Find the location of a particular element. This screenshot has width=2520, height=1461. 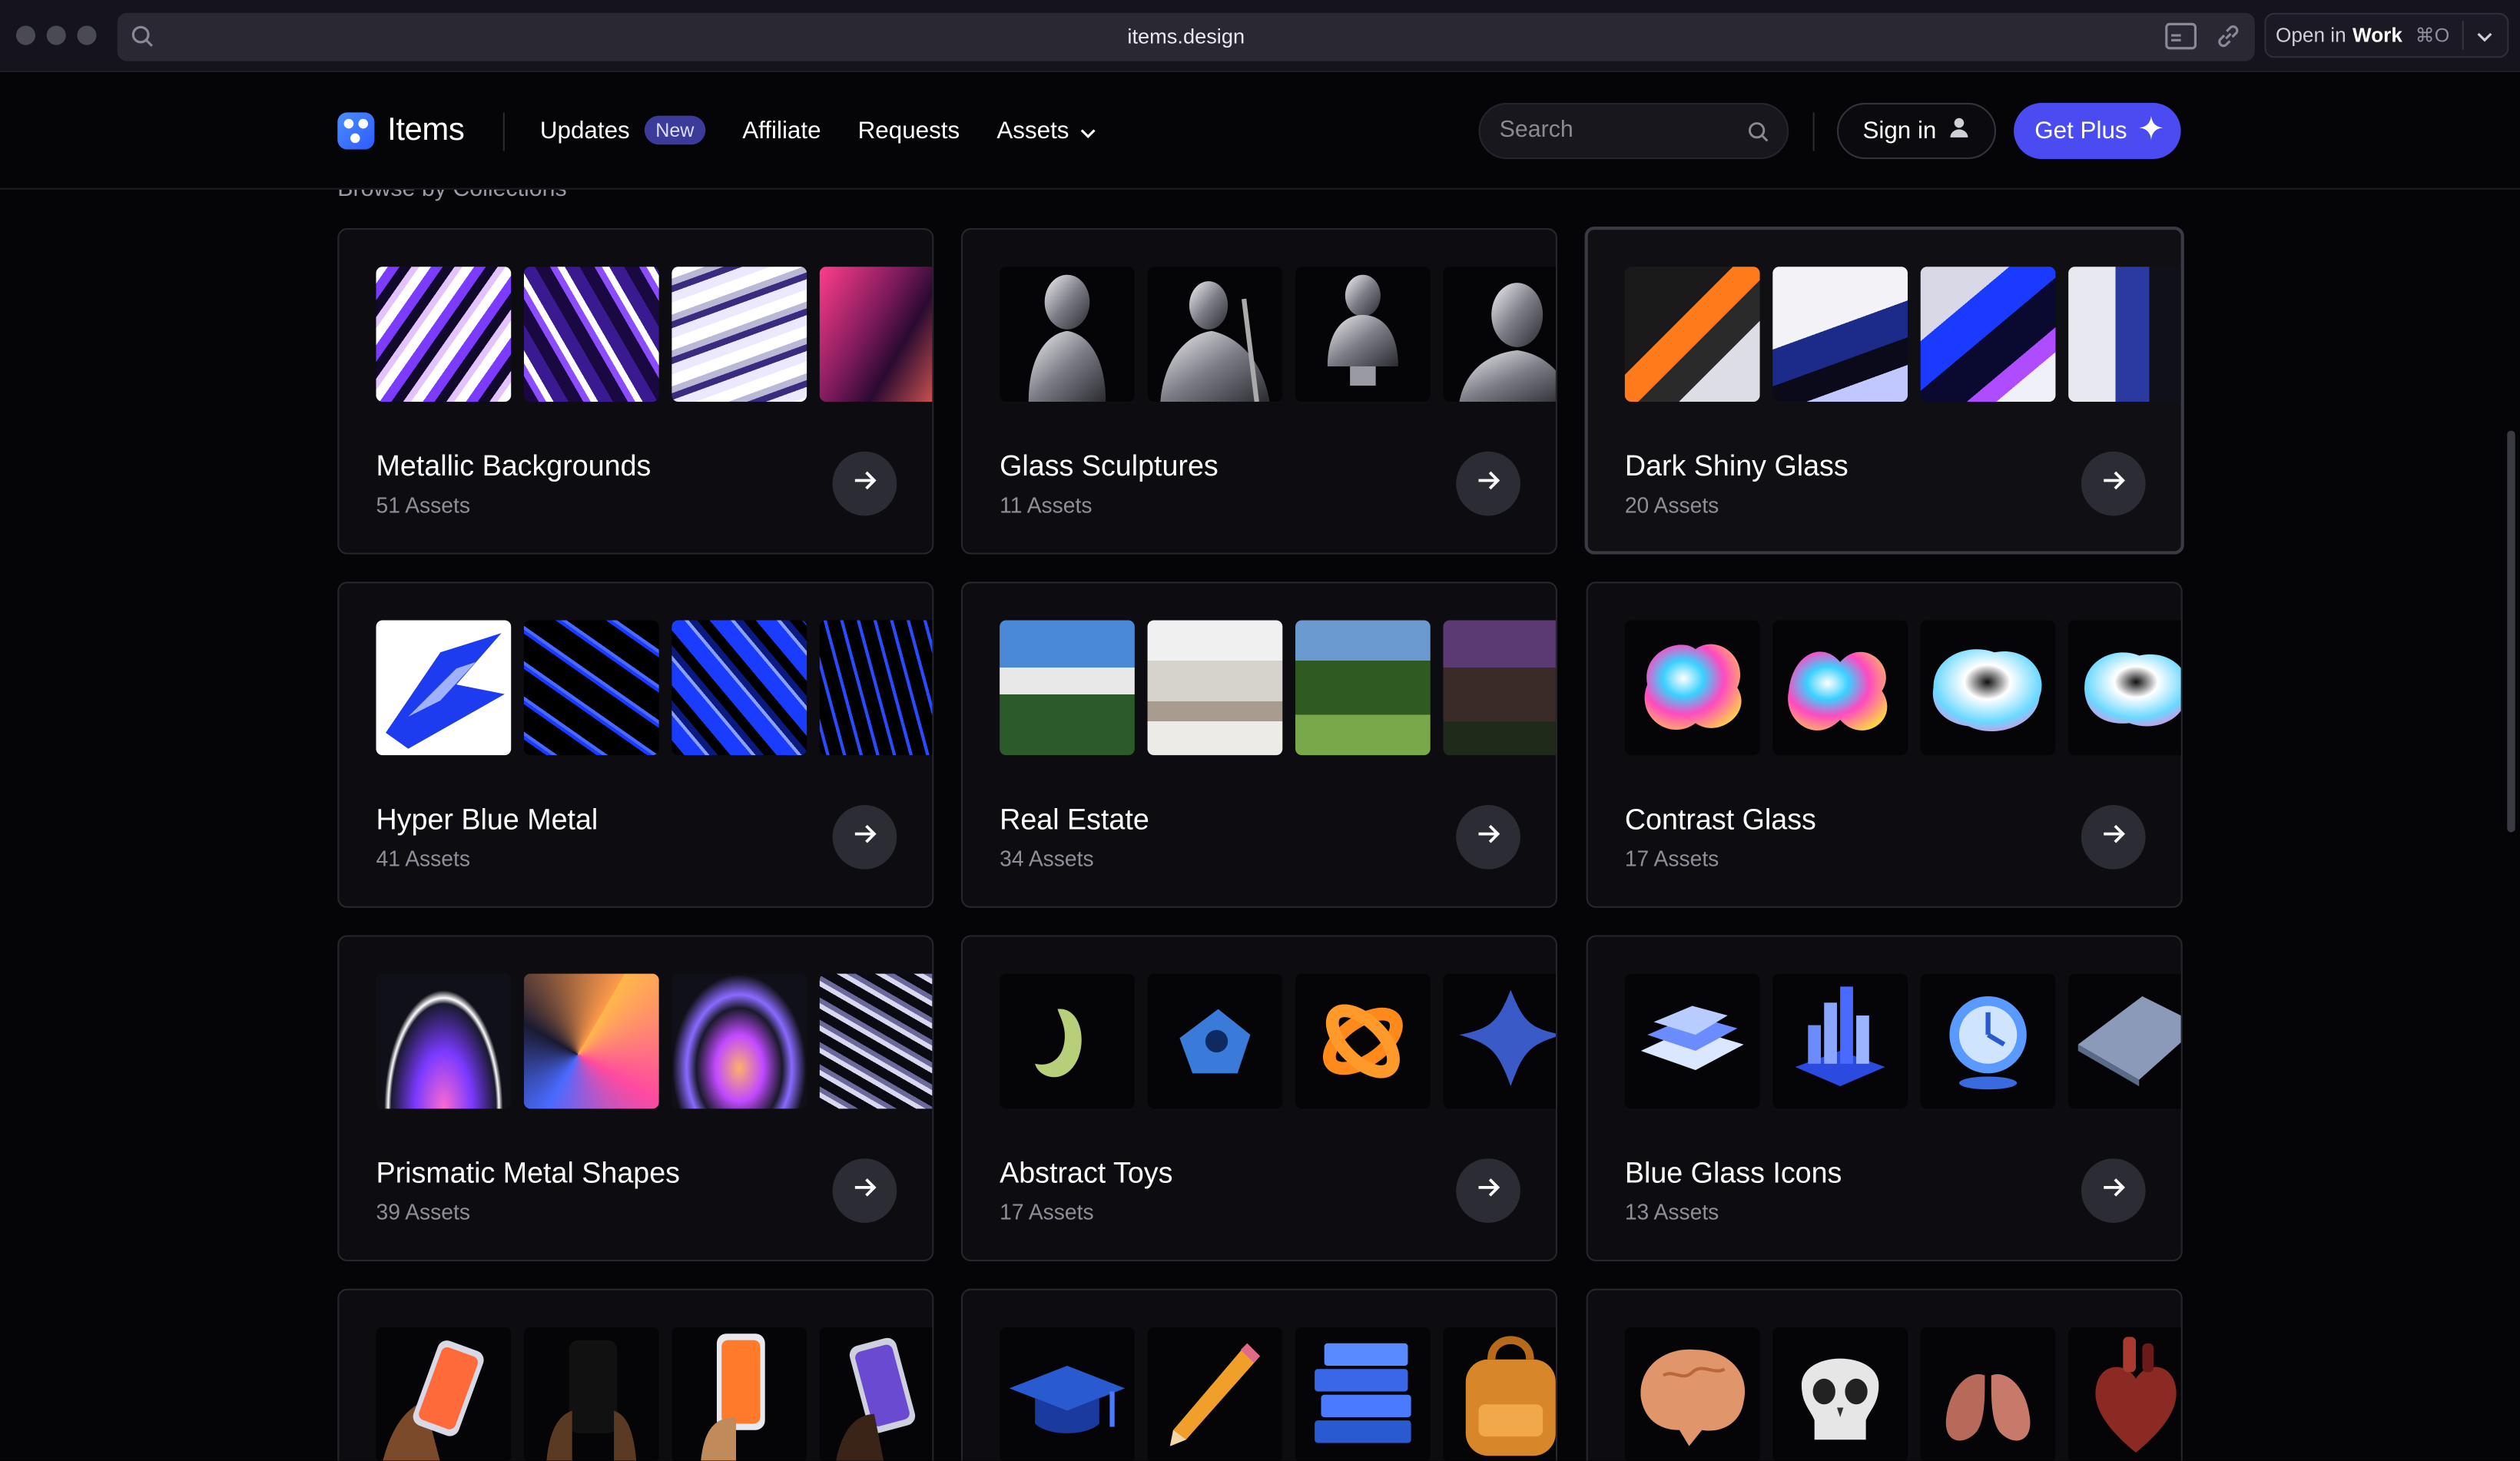

collection-title: Prismatic Metal Shapes is located at coordinates (528, 1173).